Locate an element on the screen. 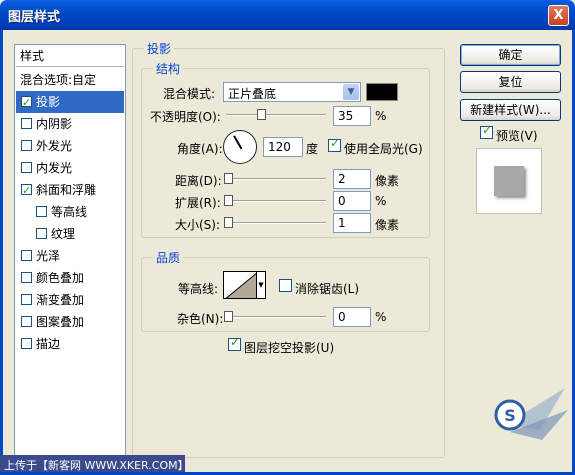  sidebar-item-inner-shadow: 内阴影 is located at coordinates (70, 124).